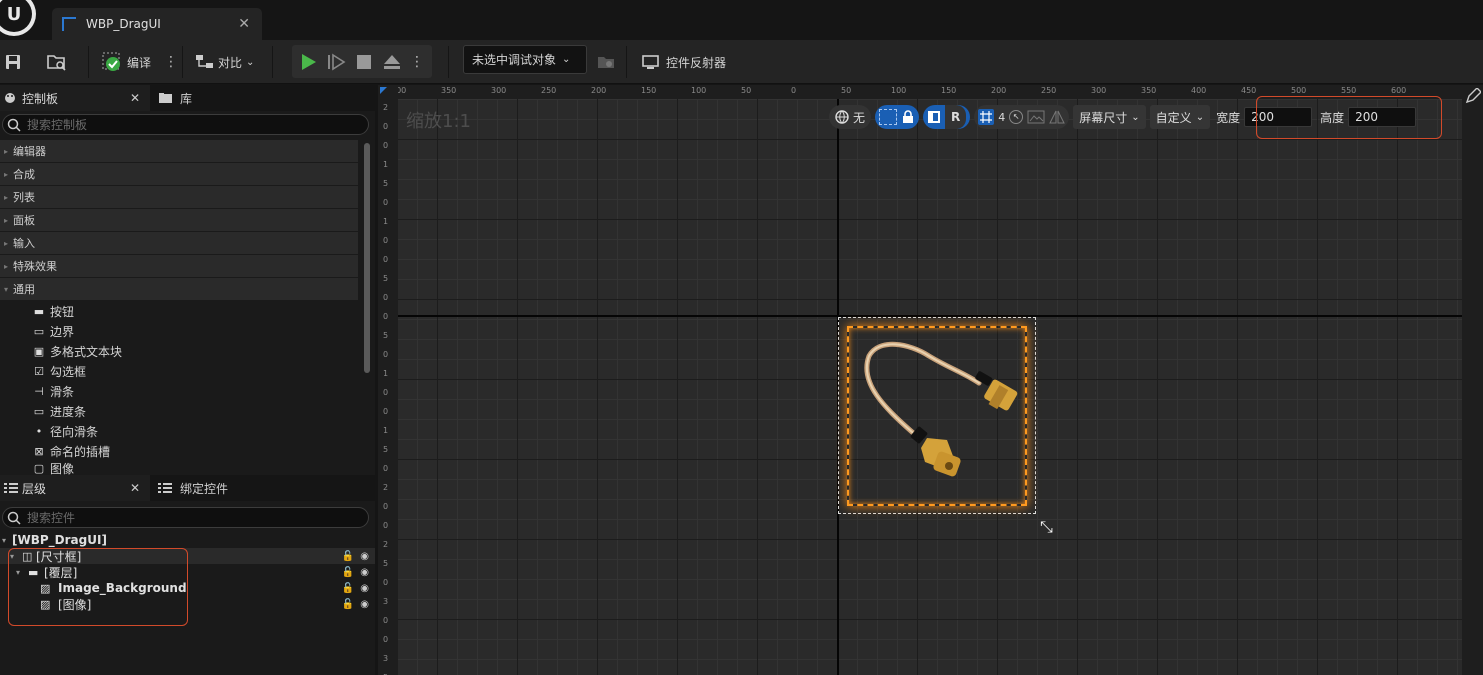 The height and width of the screenshot is (675, 1483). Describe the element at coordinates (937, 416) in the screenshot. I see `image-widget-selection` at that location.